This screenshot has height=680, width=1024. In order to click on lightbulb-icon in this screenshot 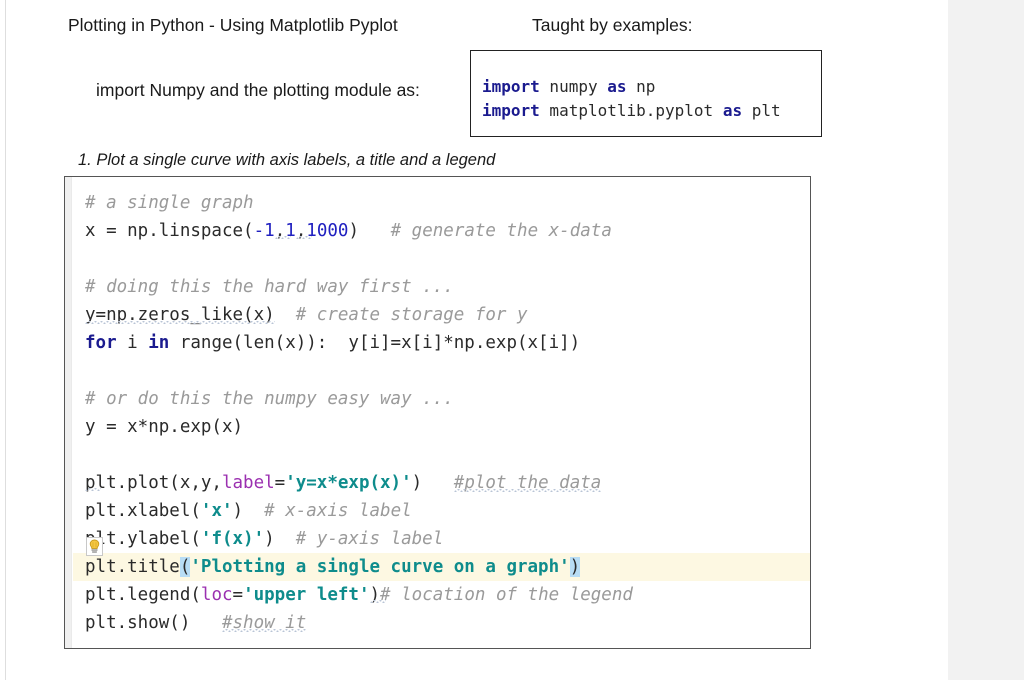, I will do `click(94, 546)`.